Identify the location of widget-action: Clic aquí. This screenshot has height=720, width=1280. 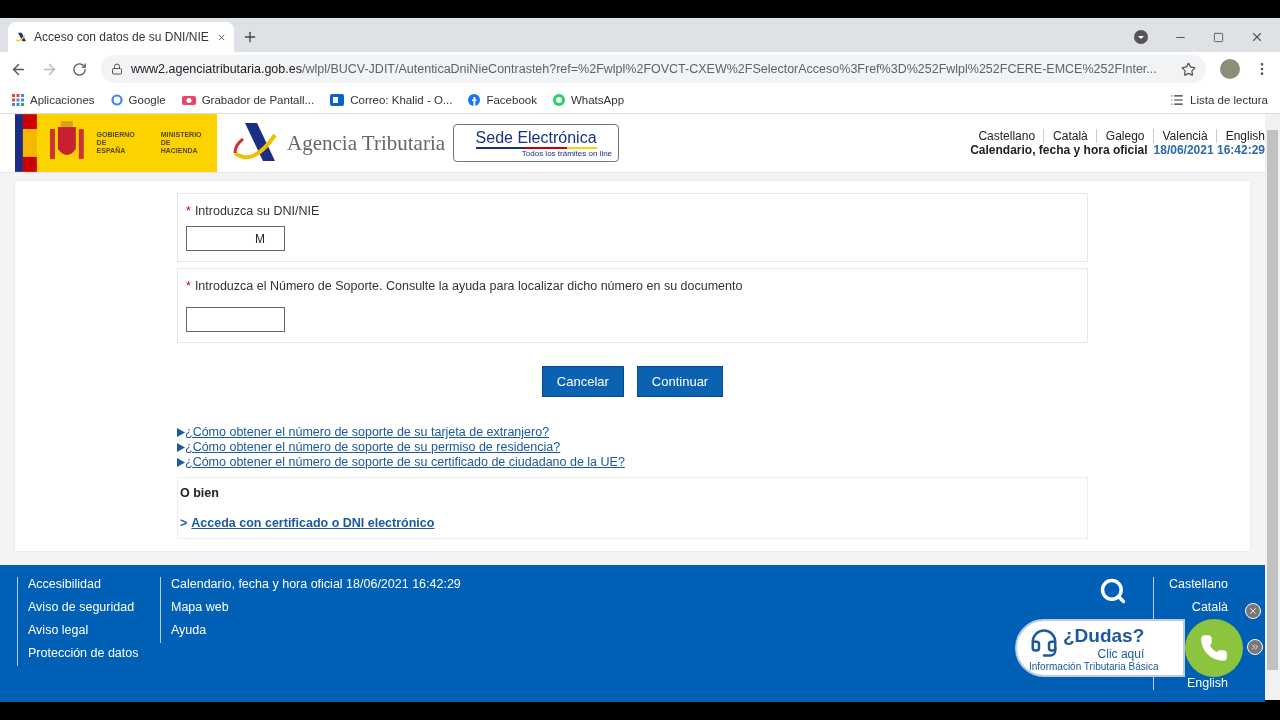
(1121, 653).